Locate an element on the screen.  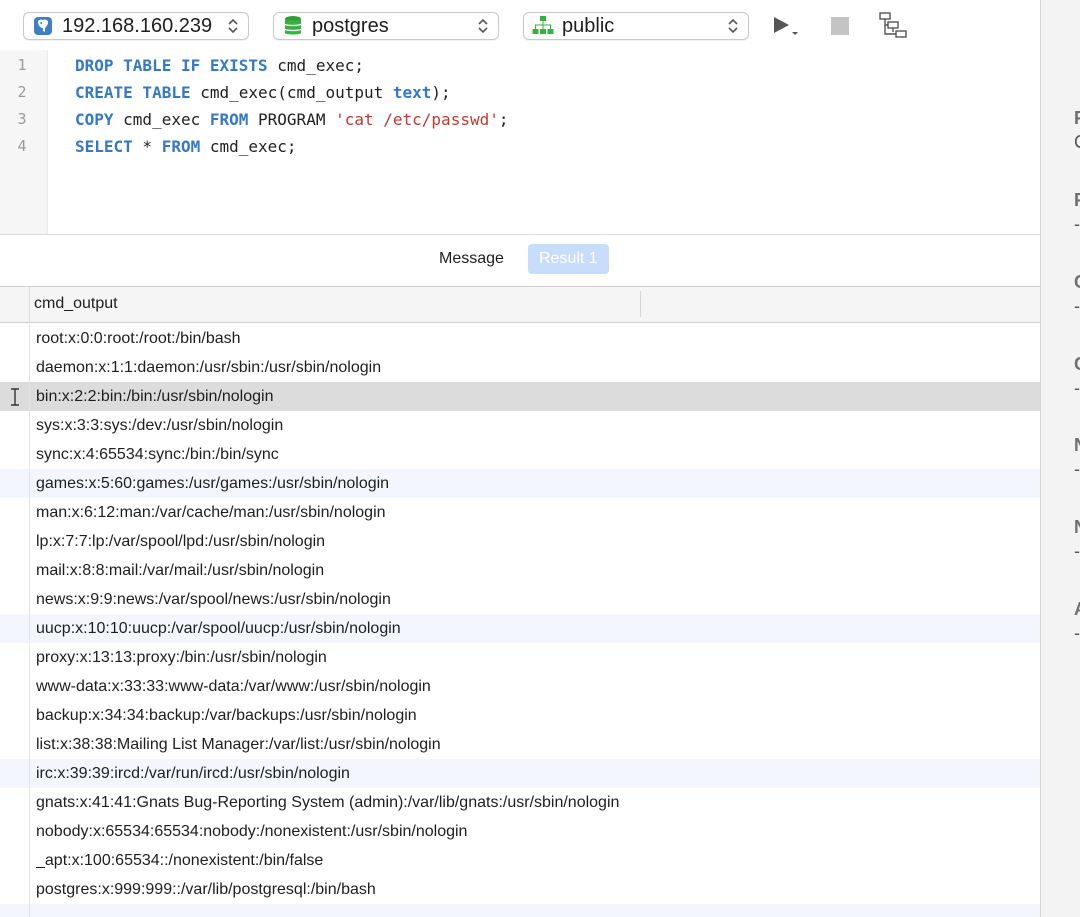
cell-cmd-output-cut-off is located at coordinates (336, 910).